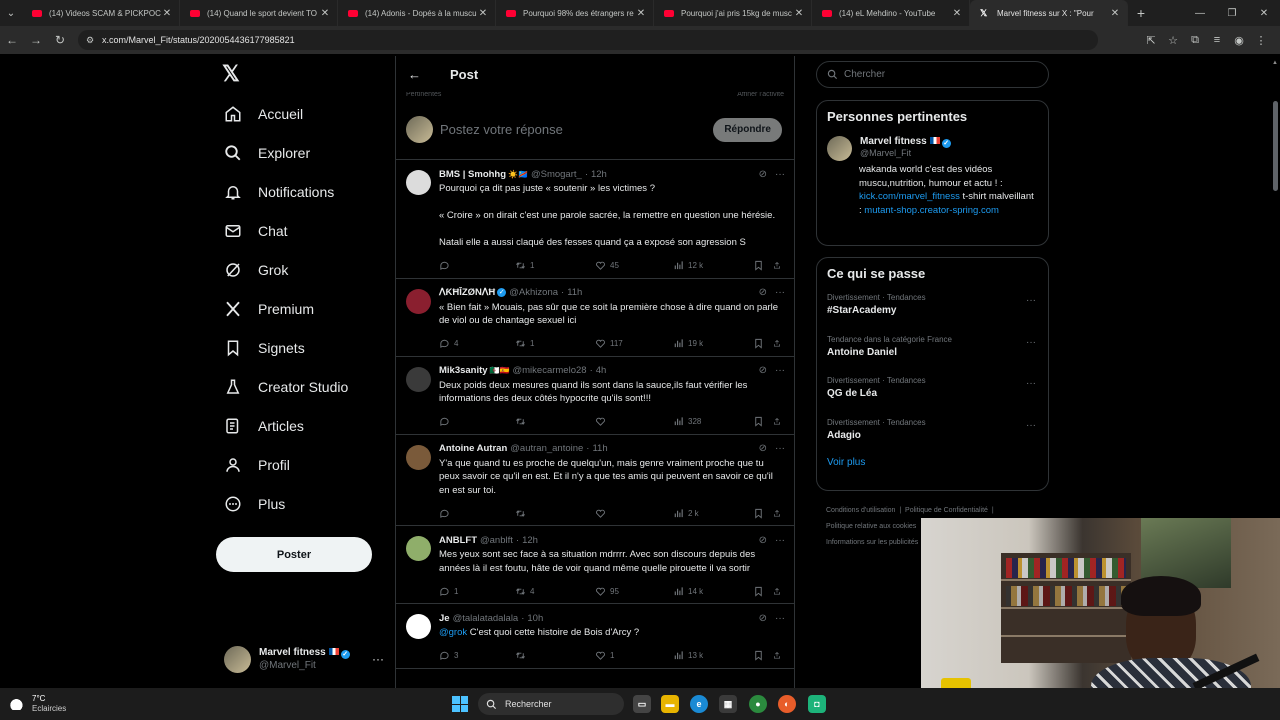  I want to click on terms-link: Conditions d'utilisation, so click(860, 510).